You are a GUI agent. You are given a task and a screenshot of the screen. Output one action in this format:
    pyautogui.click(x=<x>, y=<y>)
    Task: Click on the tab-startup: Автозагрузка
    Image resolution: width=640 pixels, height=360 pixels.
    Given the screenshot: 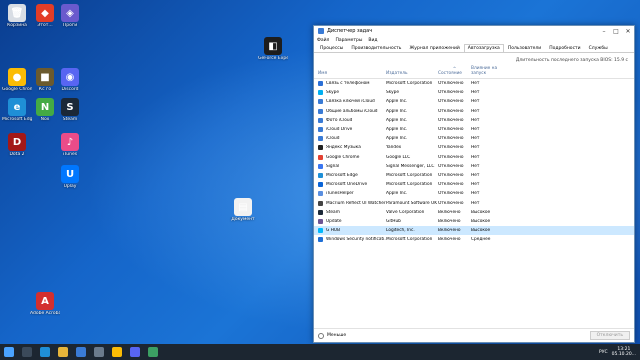 What is the action you would take?
    pyautogui.click(x=483, y=48)
    